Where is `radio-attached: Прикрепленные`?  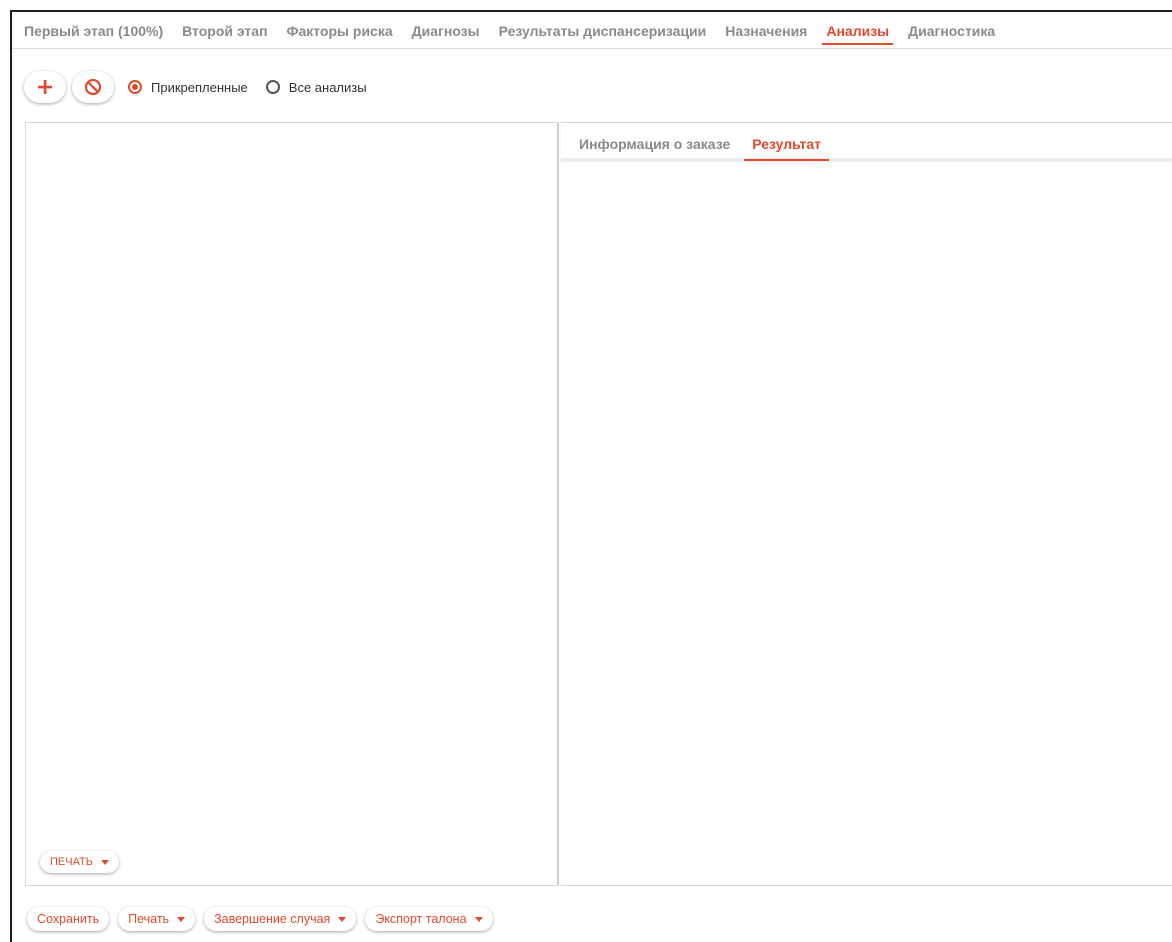
radio-attached: Прикрепленные is located at coordinates (188, 87).